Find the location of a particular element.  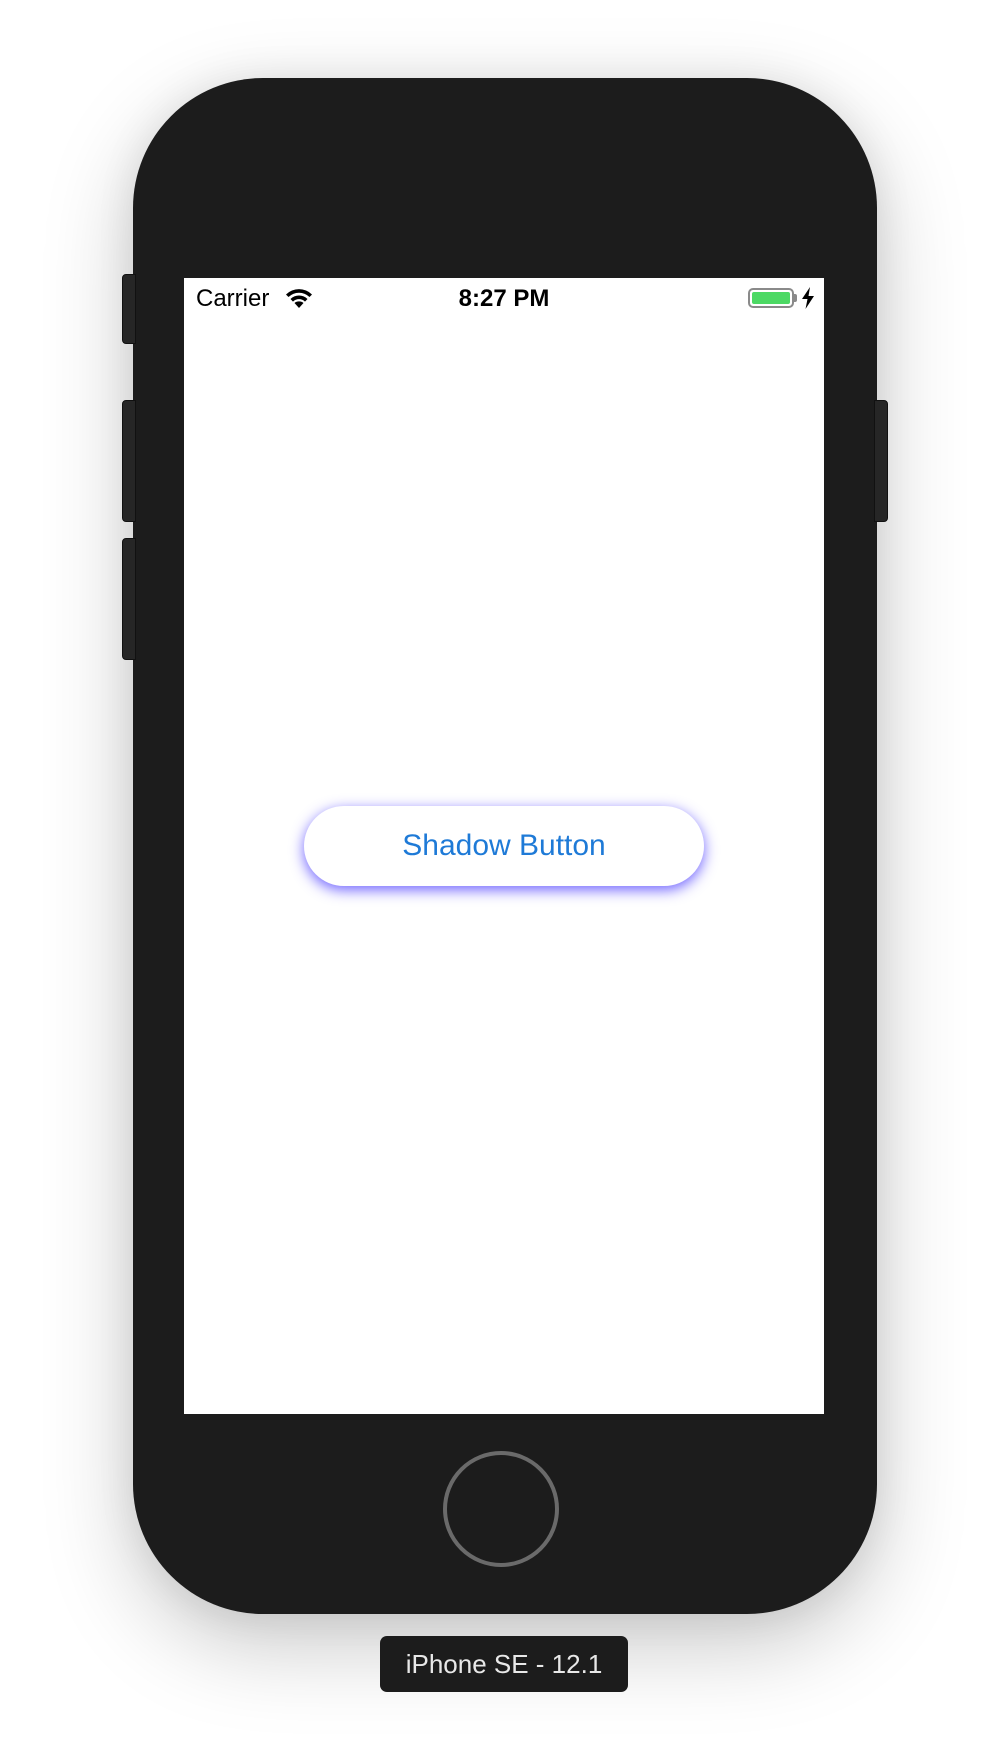

battery-icon is located at coordinates (771, 298).